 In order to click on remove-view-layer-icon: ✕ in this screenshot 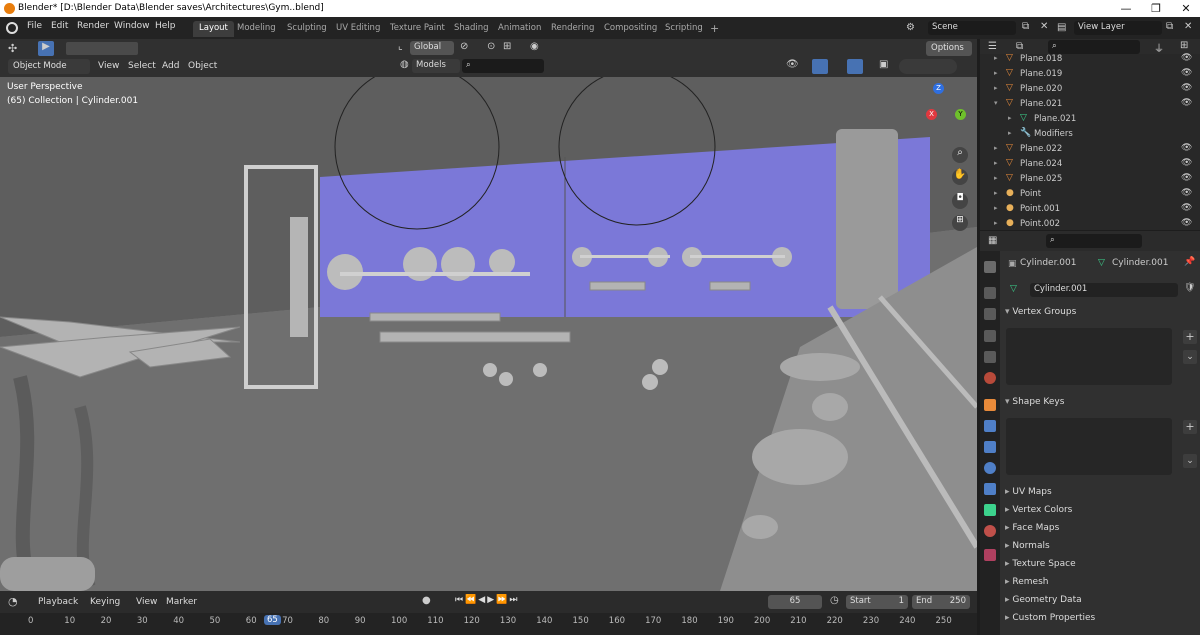, I will do `click(1188, 26)`.